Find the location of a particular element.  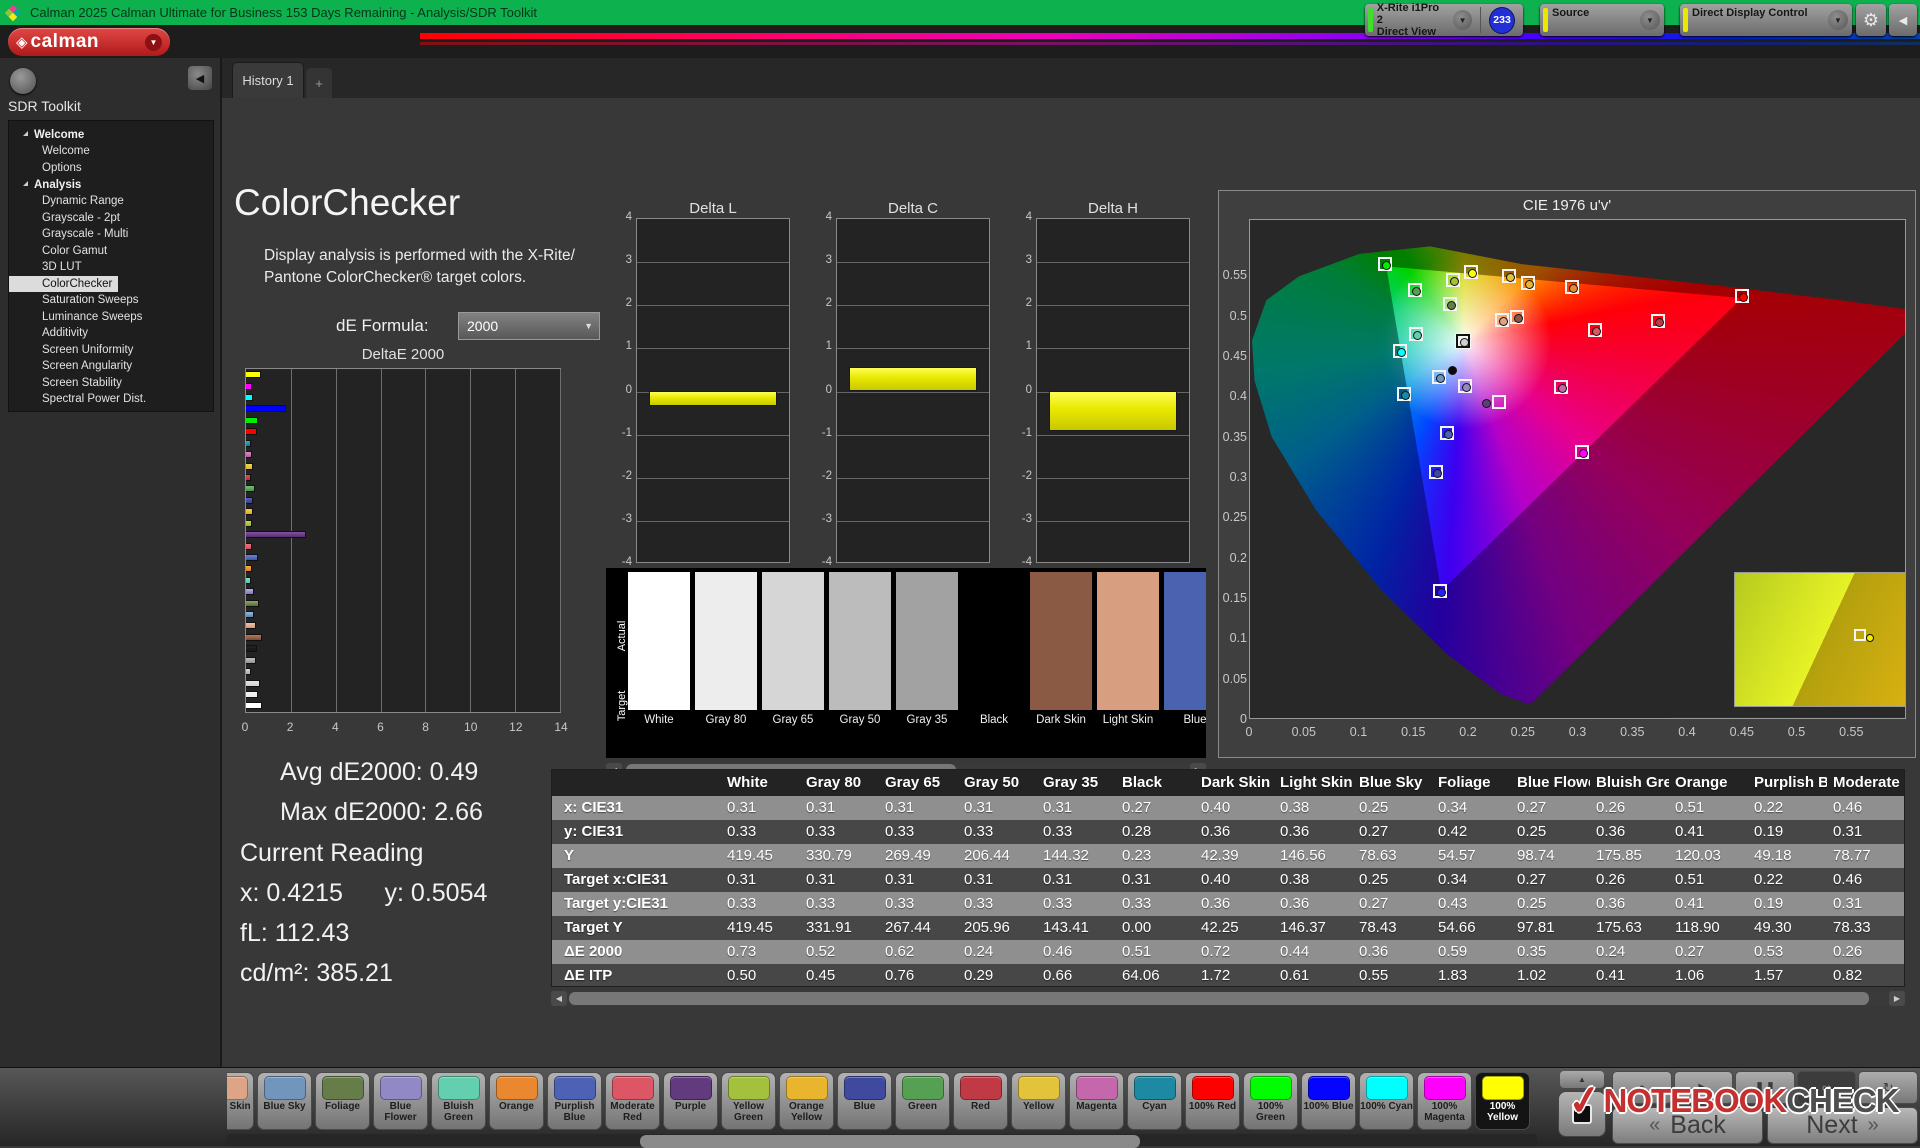

table-column-header: White is located at coordinates (747, 782).